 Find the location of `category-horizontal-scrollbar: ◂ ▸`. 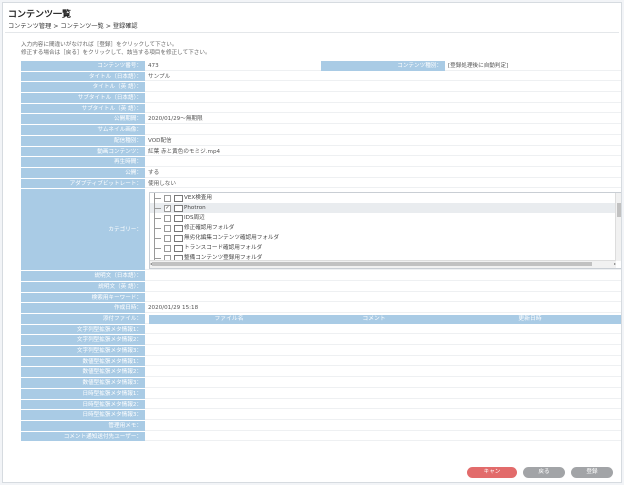

category-horizontal-scrollbar: ◂ ▸ is located at coordinates (383, 264).